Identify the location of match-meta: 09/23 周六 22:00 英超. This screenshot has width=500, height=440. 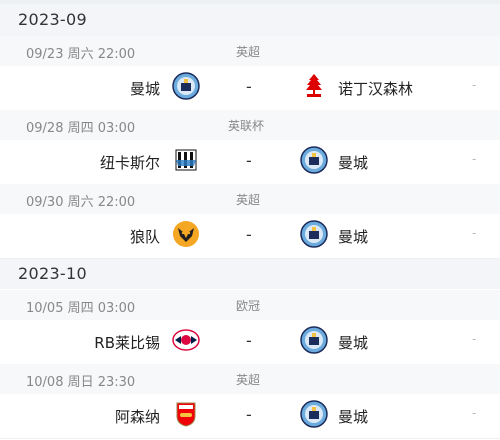
(250, 51).